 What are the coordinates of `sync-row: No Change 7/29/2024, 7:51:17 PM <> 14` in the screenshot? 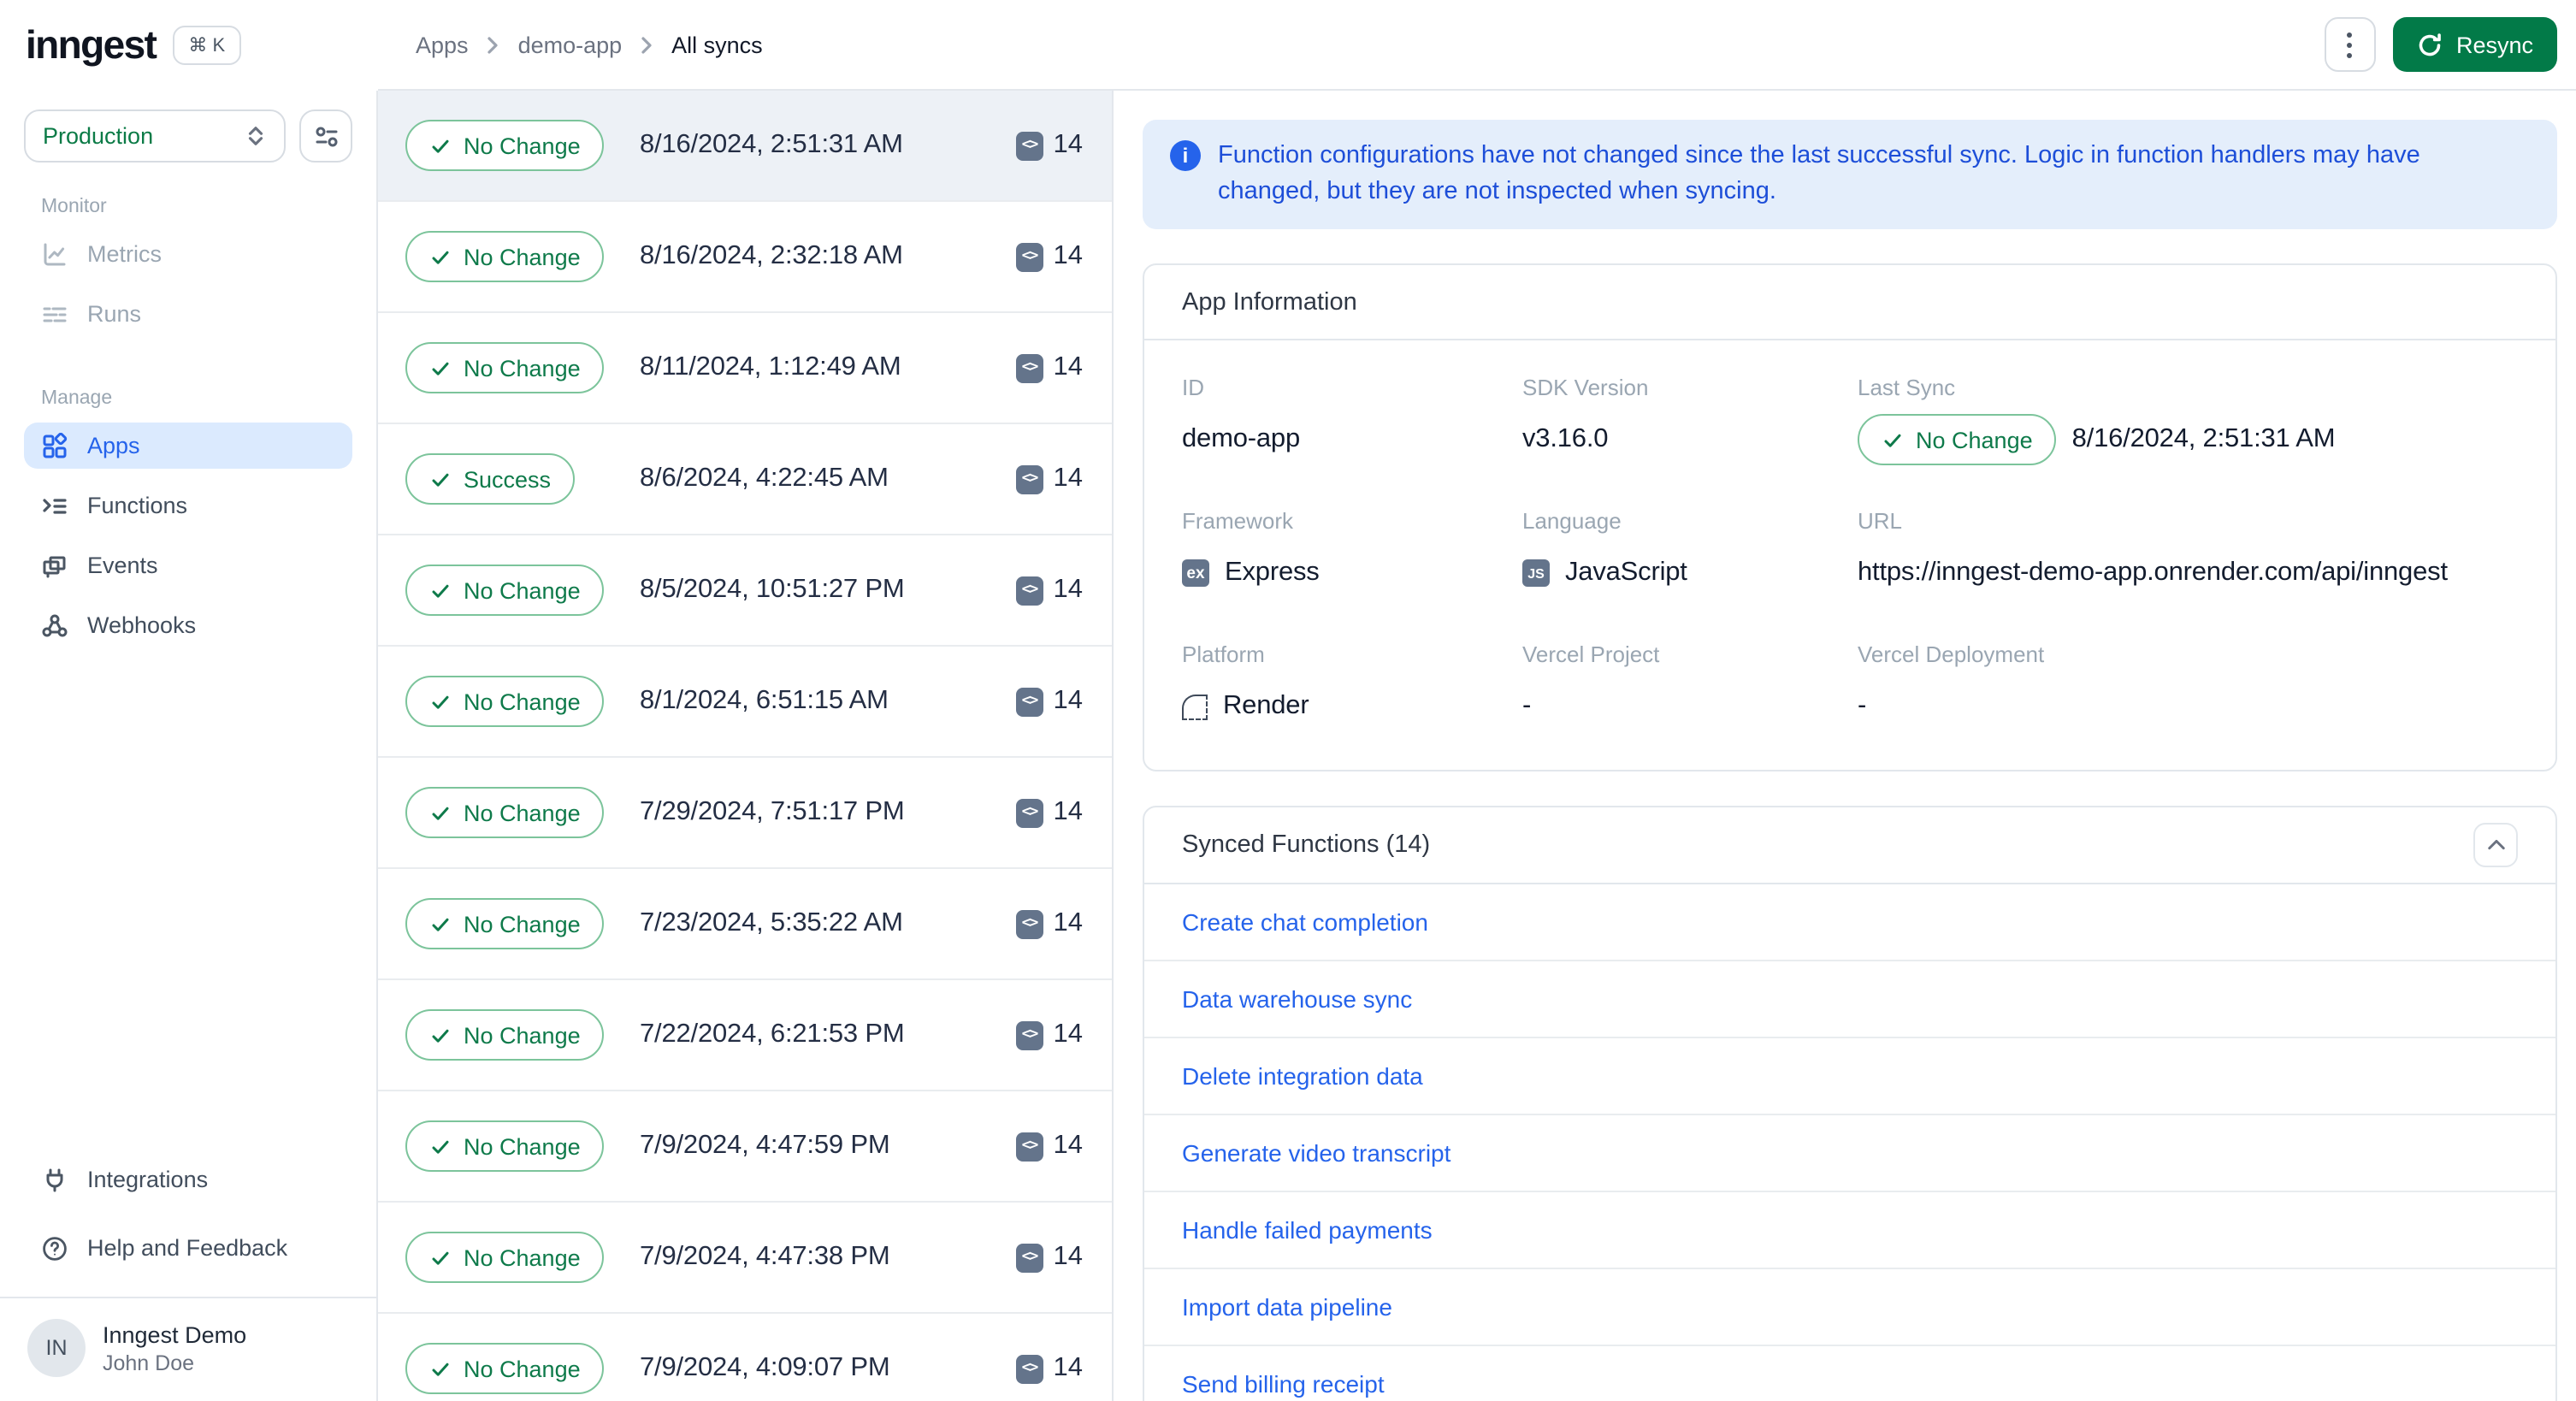 It's located at (745, 813).